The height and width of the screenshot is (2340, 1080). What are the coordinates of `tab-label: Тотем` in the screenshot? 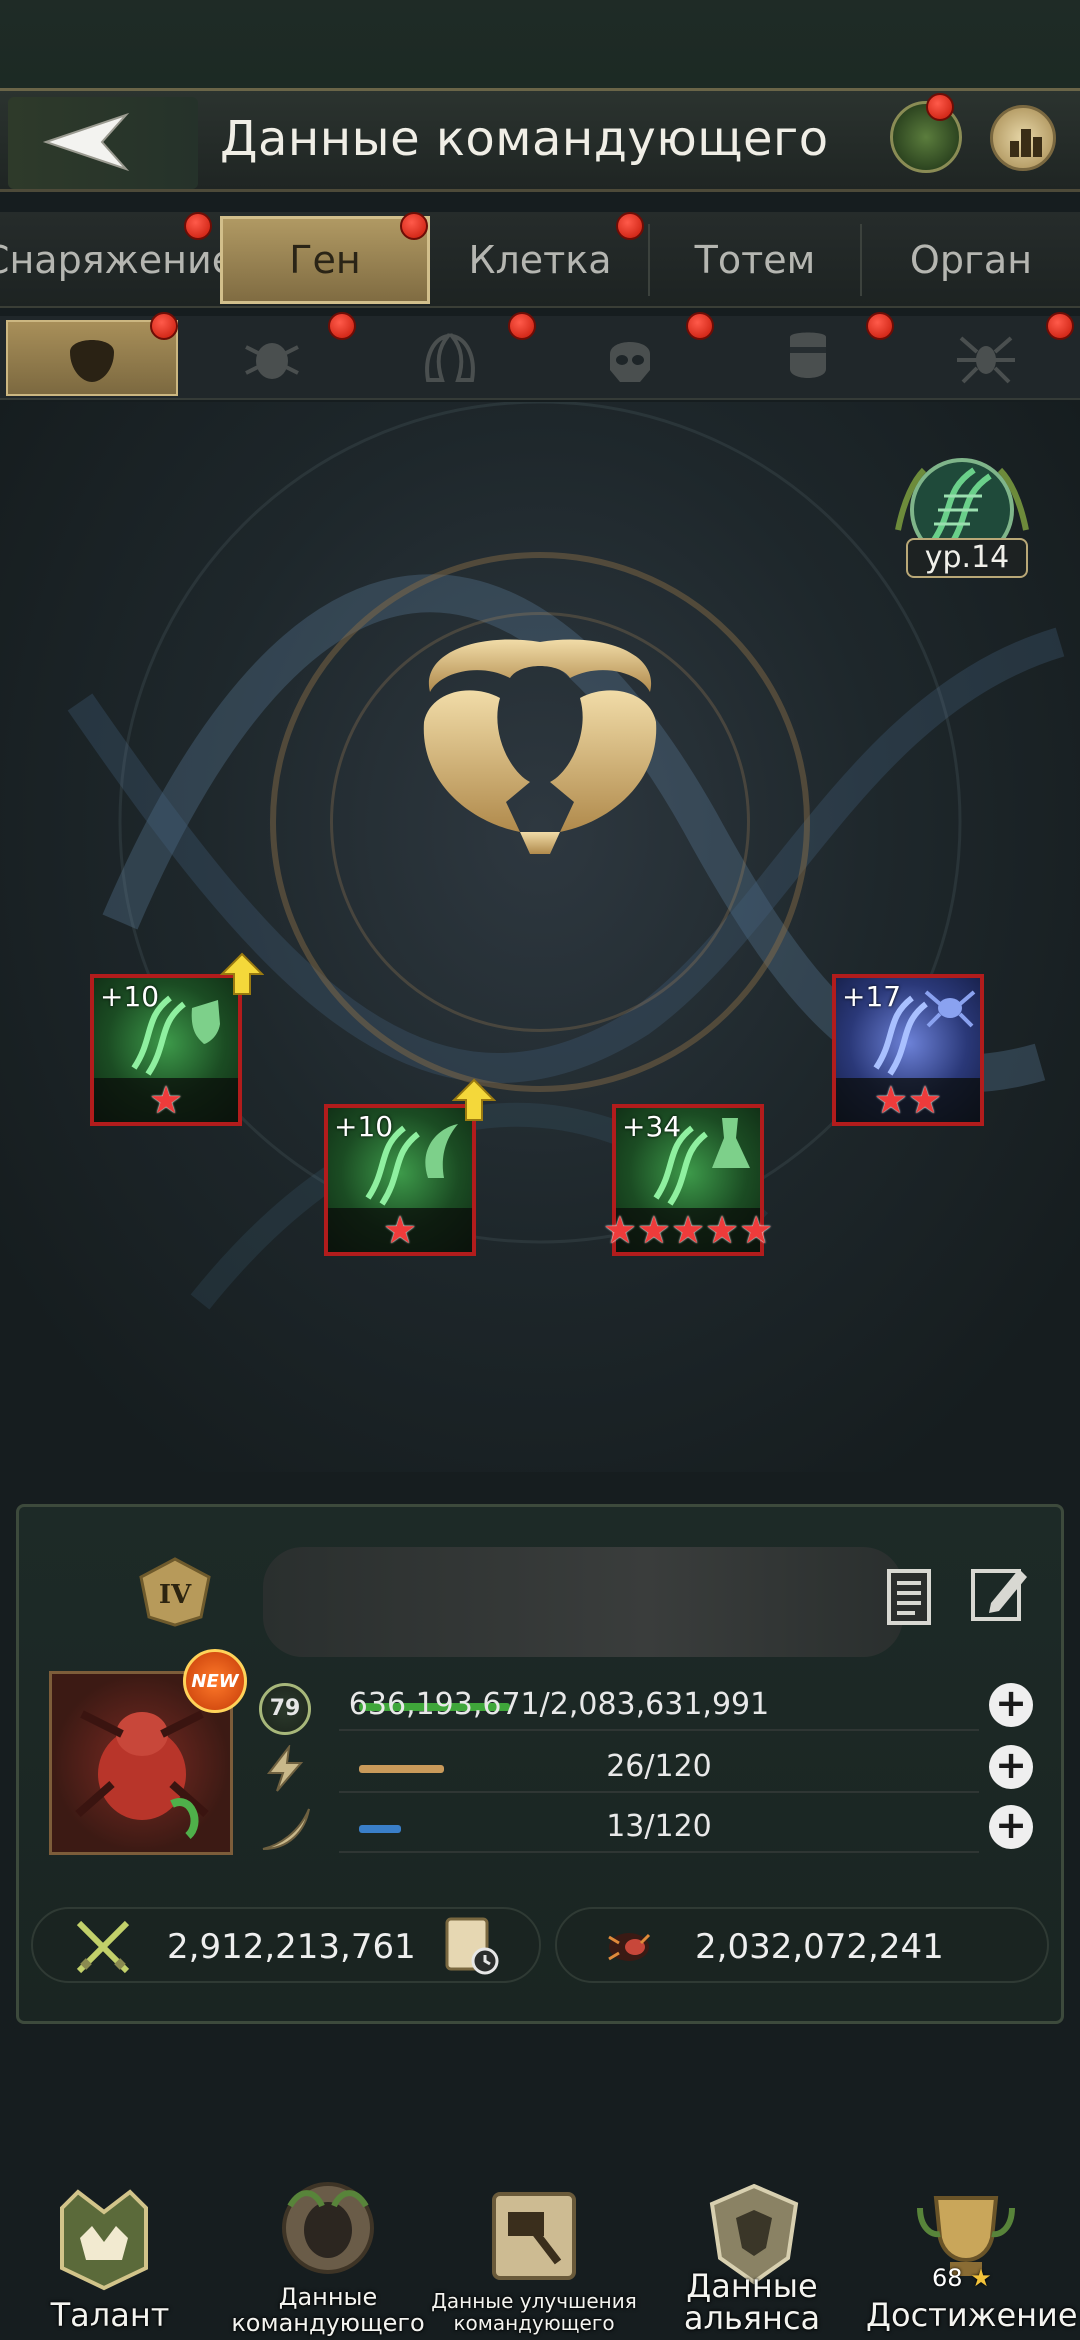 It's located at (755, 260).